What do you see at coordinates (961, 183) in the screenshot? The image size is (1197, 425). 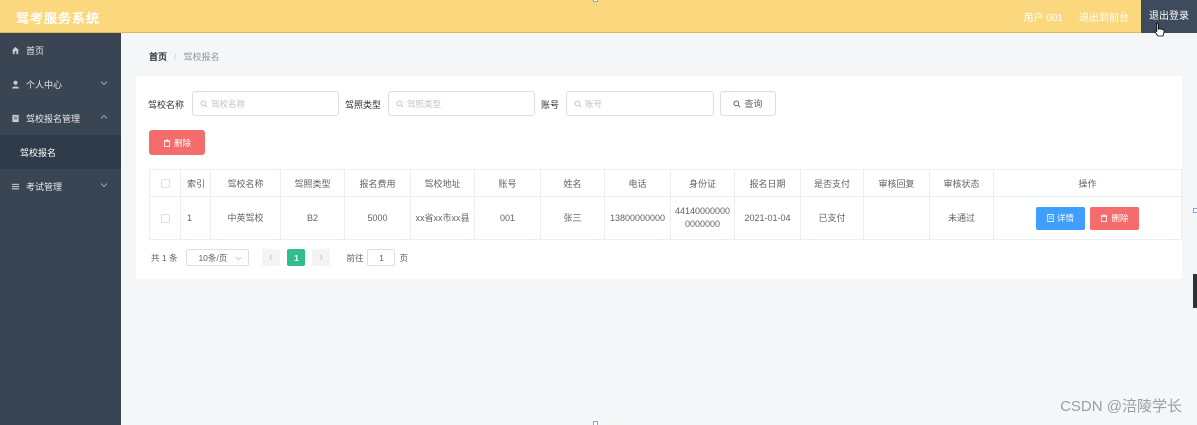 I see `header-review-status: 审核状态` at bounding box center [961, 183].